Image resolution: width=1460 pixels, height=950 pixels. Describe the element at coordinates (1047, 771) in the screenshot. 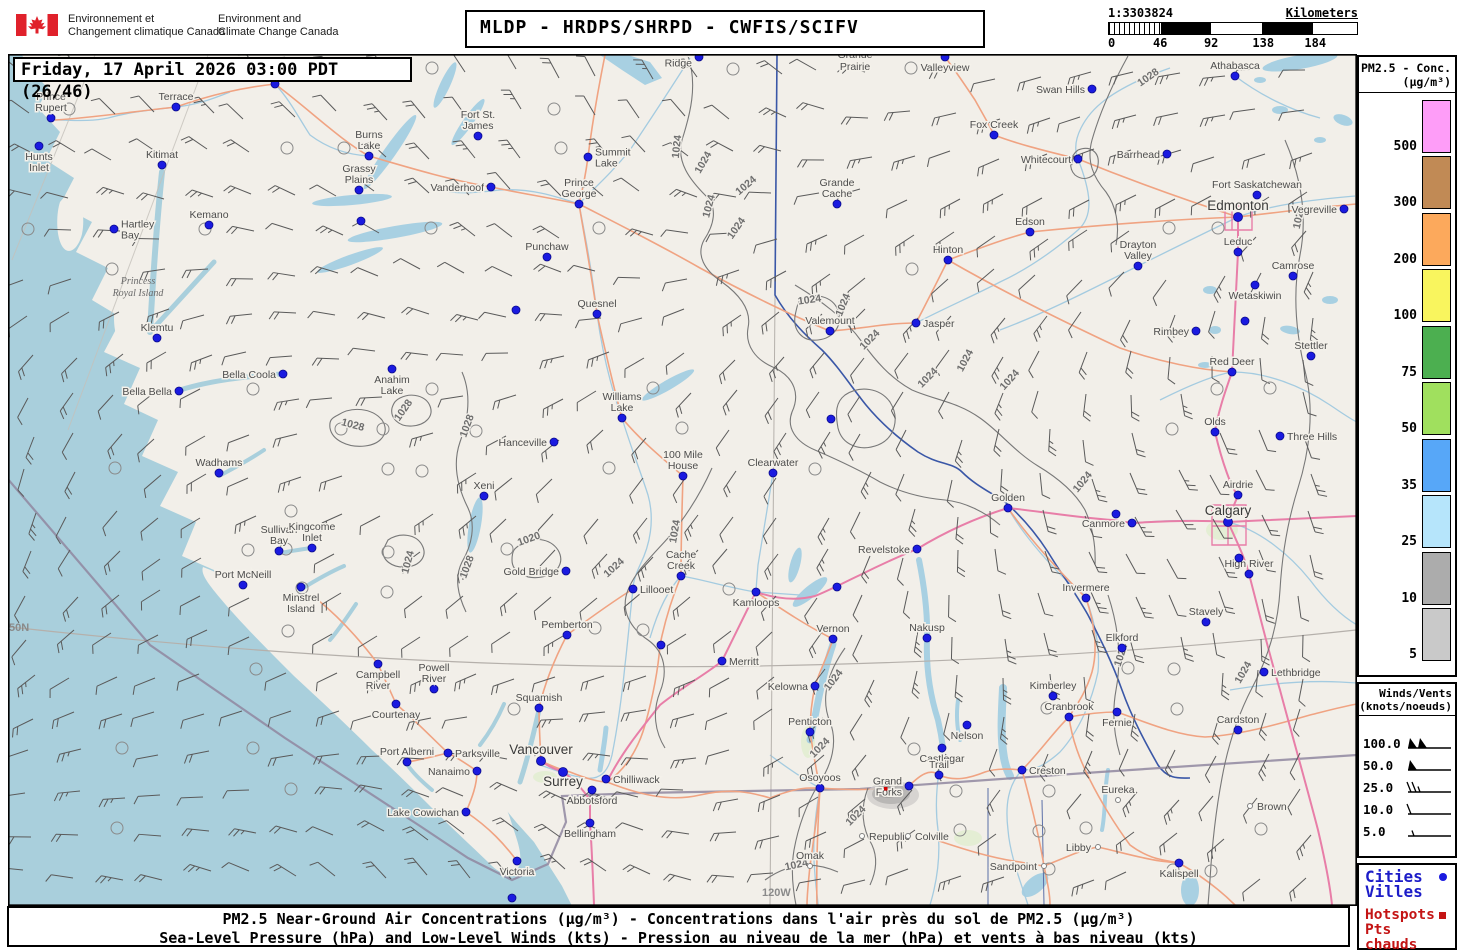

I see `city-label: Creston` at that location.